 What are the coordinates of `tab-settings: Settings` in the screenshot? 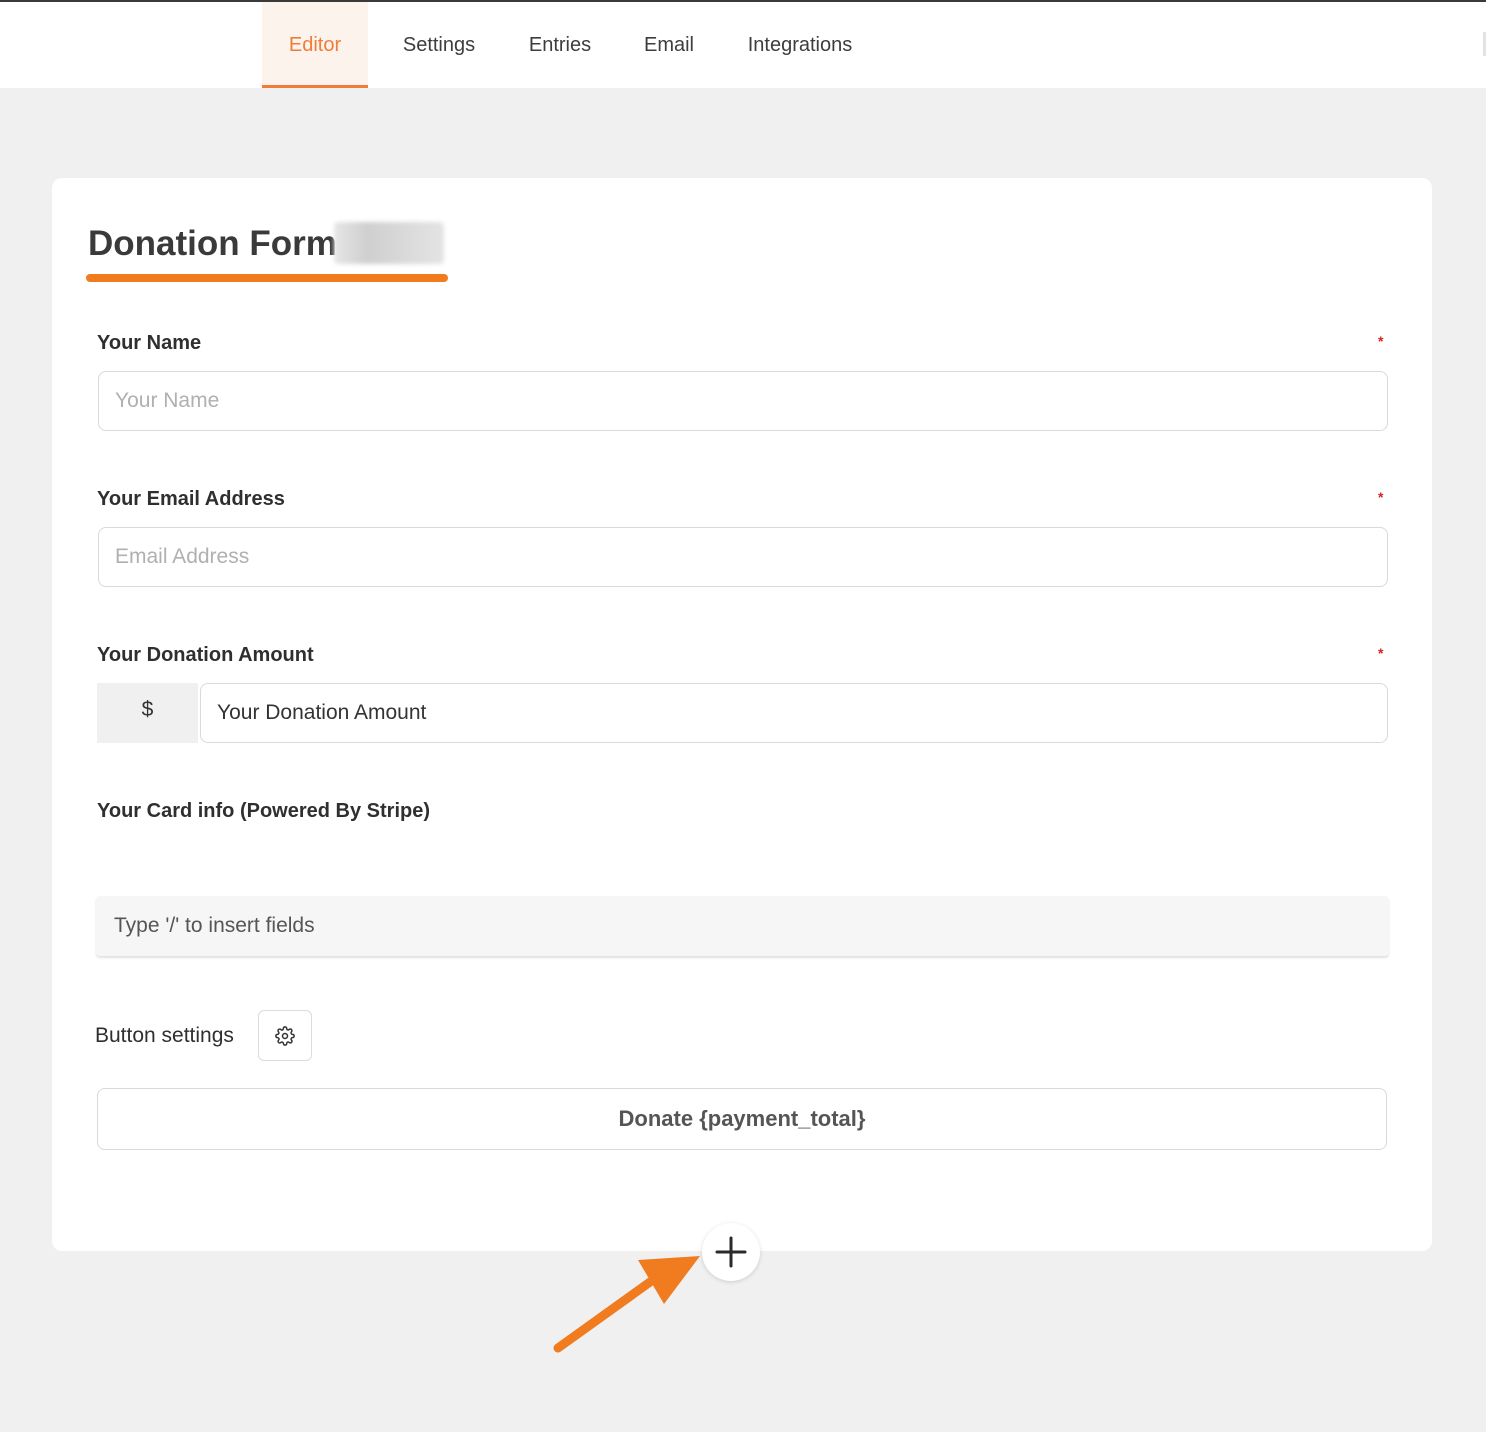 It's located at (439, 45).